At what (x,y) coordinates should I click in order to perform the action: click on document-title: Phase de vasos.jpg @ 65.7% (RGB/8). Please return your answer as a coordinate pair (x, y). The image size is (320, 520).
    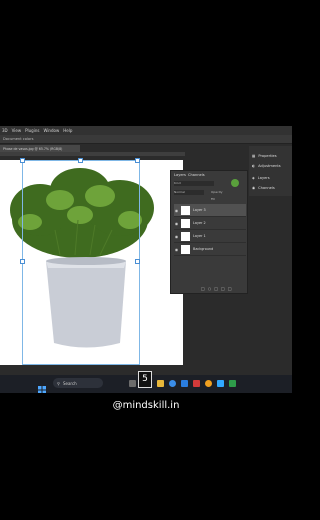
    Looking at the image, I should click on (33, 148).